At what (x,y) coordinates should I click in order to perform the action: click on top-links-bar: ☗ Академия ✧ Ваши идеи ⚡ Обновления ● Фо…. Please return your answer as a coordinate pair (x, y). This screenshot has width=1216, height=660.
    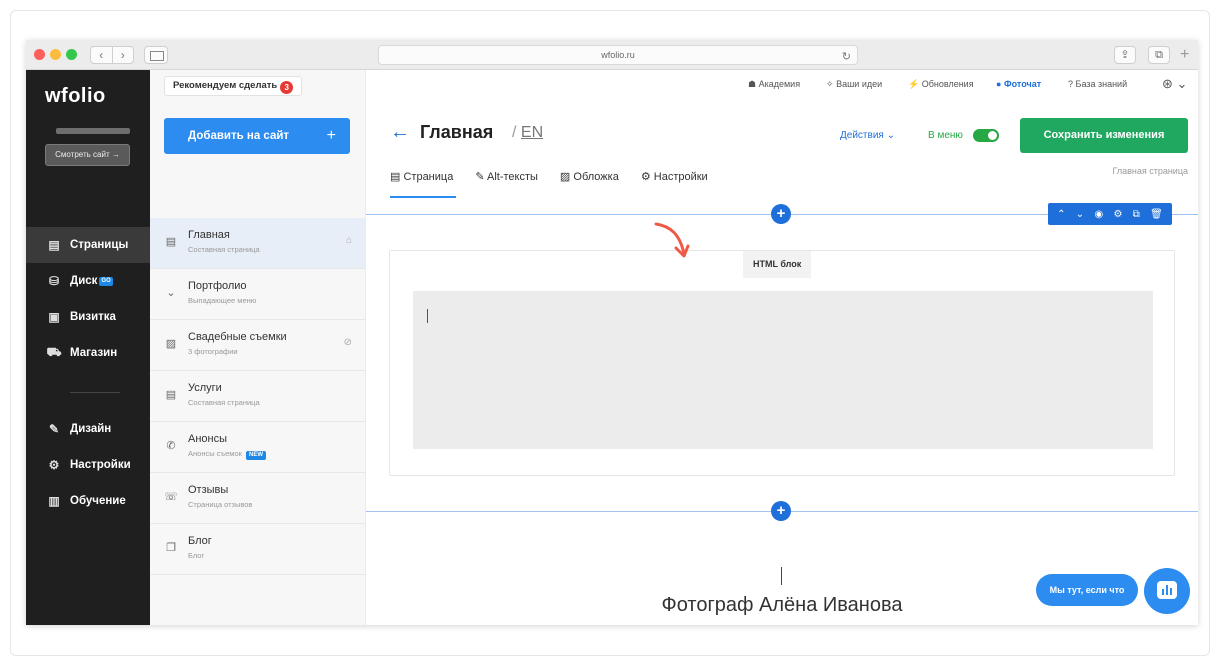
    Looking at the image, I should click on (782, 85).